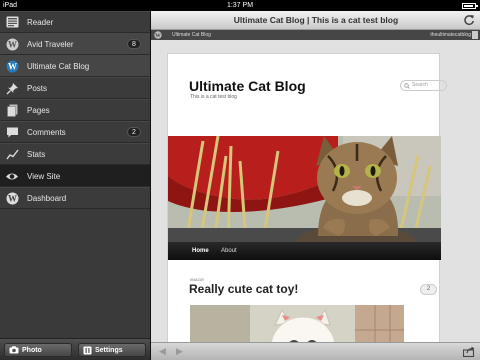 The height and width of the screenshot is (360, 480). Describe the element at coordinates (420, 85) in the screenshot. I see `search-placeholder: Search` at that location.